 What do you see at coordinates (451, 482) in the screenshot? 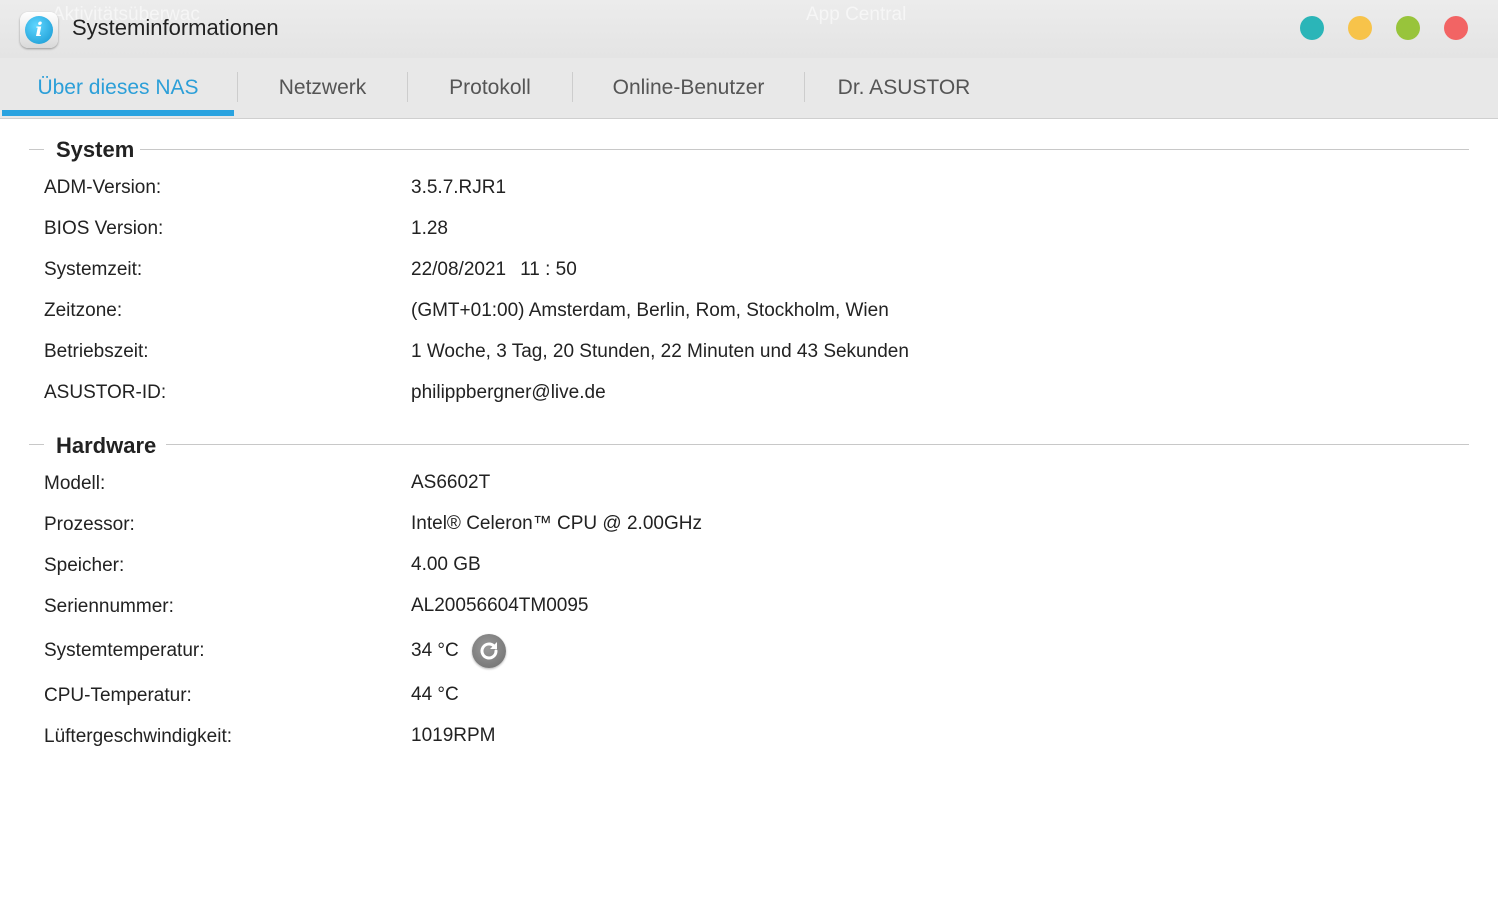
I see `model-value: AS6602T` at bounding box center [451, 482].